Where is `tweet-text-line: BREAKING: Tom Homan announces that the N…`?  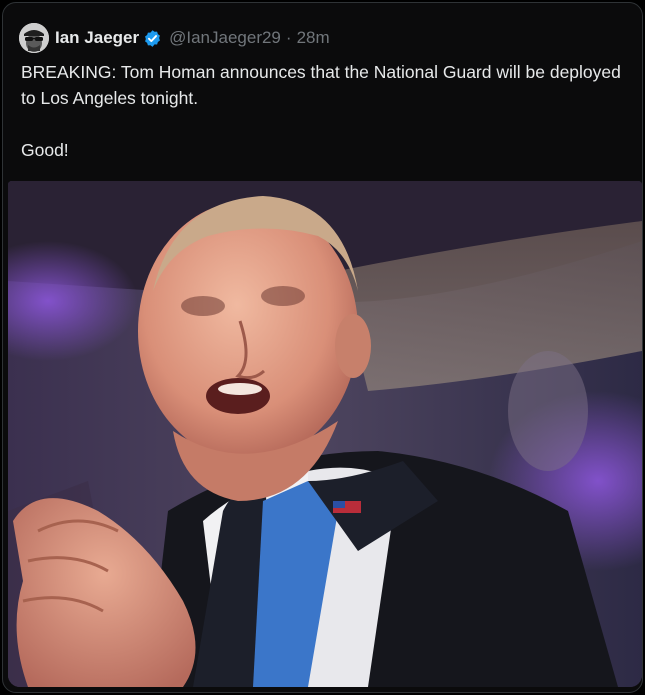
tweet-text-line: BREAKING: Tom Homan announces that the N… is located at coordinates (321, 85).